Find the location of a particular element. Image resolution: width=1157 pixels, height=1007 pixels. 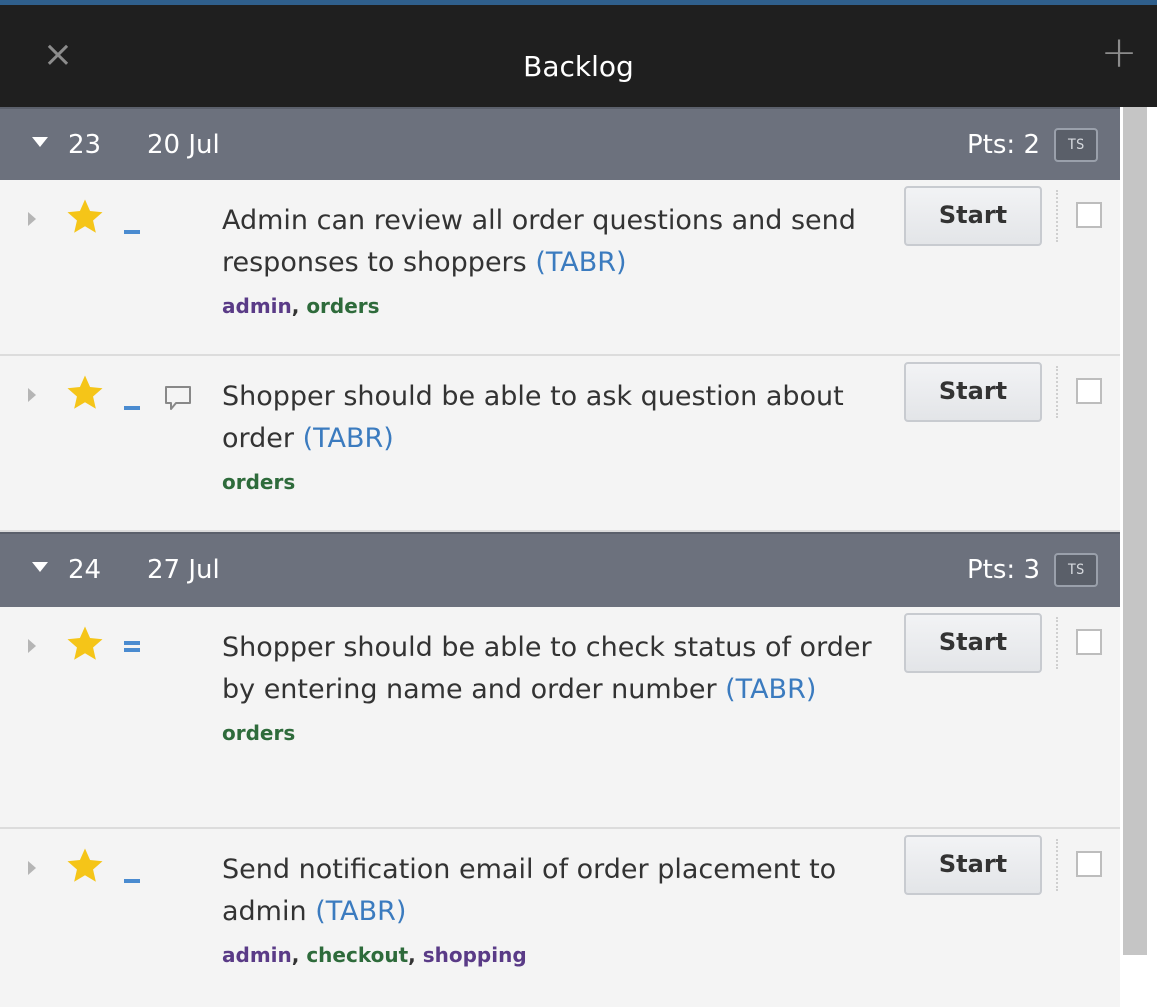

story-labels: admin, checkout, shopping is located at coordinates (374, 955).